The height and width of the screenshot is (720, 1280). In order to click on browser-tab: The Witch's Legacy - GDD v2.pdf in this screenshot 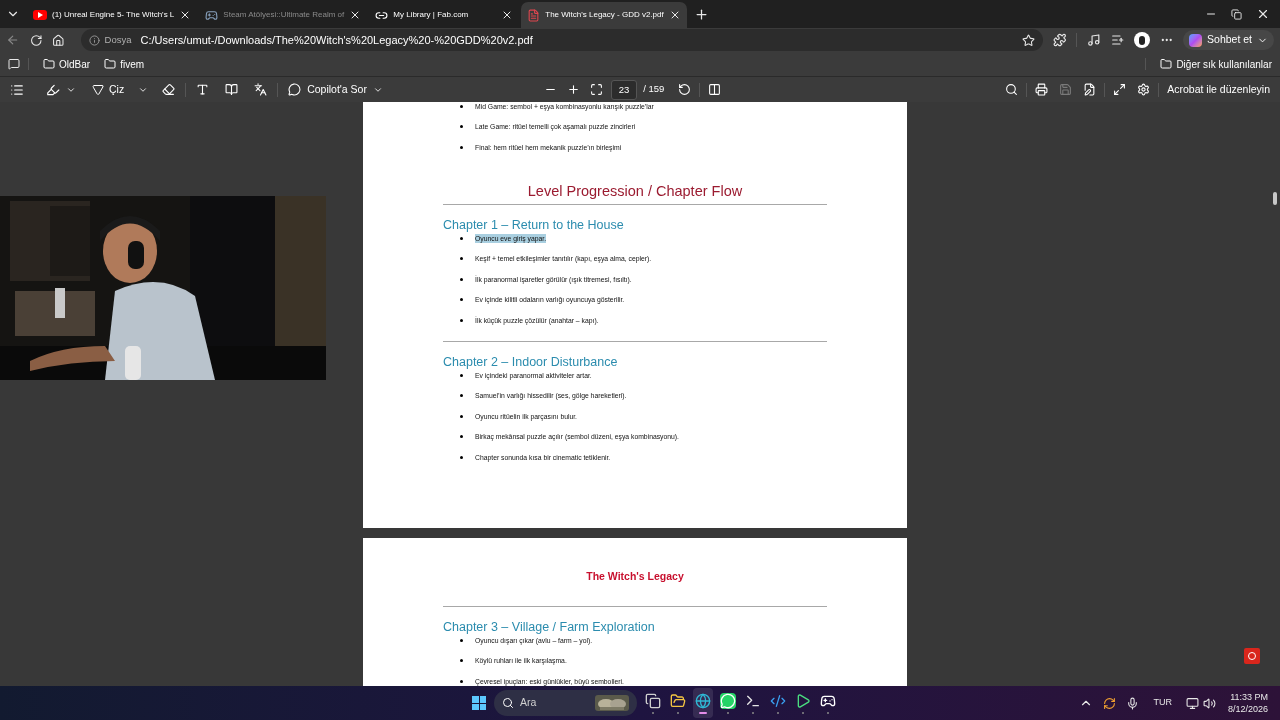, I will do `click(604, 15)`.